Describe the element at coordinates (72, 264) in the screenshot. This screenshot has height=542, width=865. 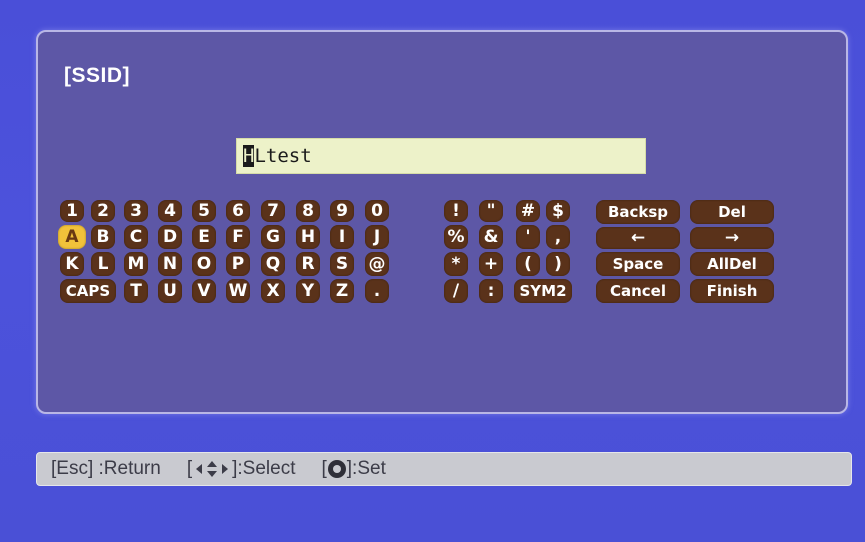
I see `key-k: K` at that location.